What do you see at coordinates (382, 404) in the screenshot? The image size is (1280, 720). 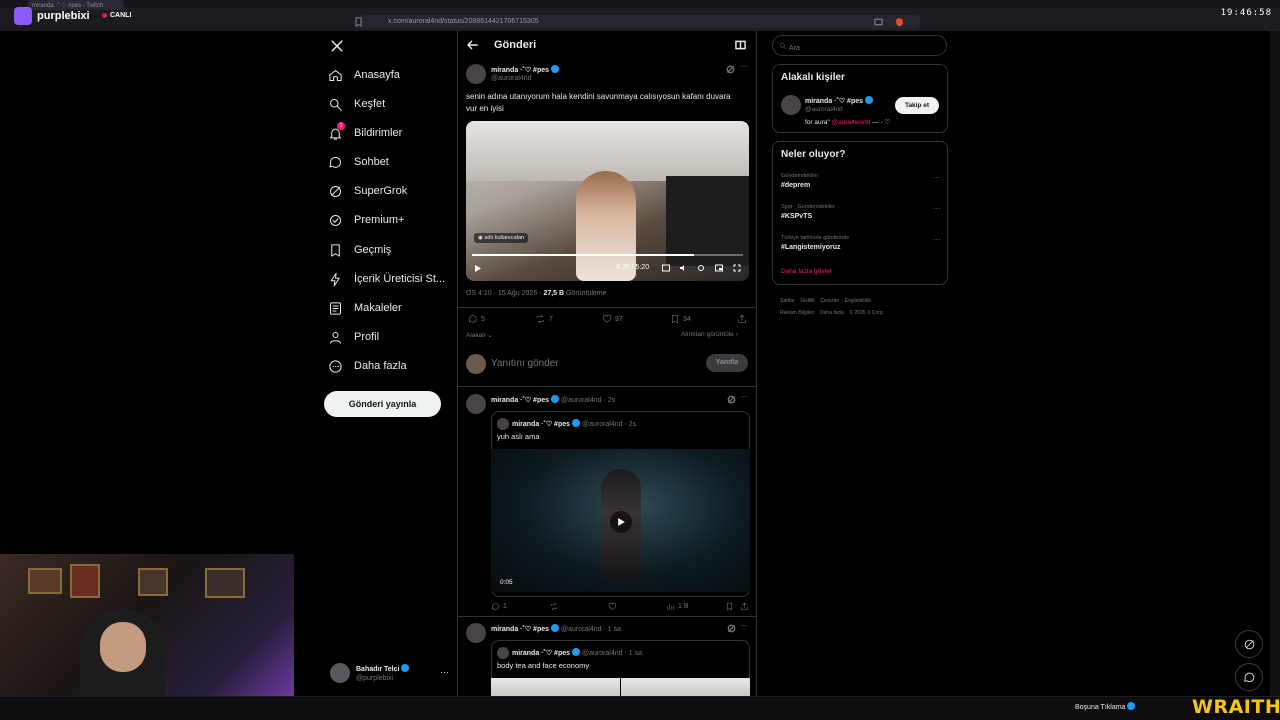 I see `post-button: Gönderi yayınla` at bounding box center [382, 404].